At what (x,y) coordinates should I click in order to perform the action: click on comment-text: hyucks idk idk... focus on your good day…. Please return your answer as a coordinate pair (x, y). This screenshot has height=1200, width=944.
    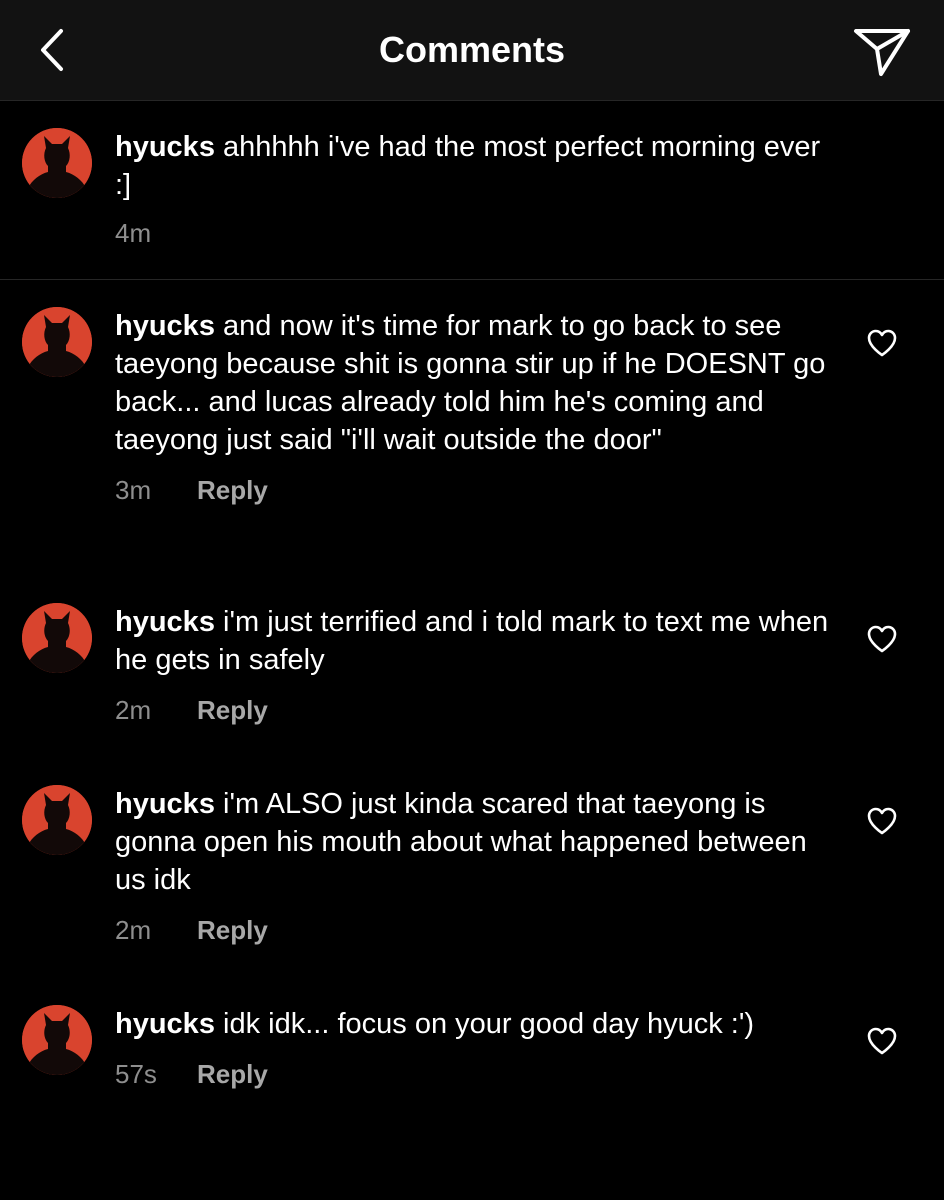
    Looking at the image, I should click on (472, 1024).